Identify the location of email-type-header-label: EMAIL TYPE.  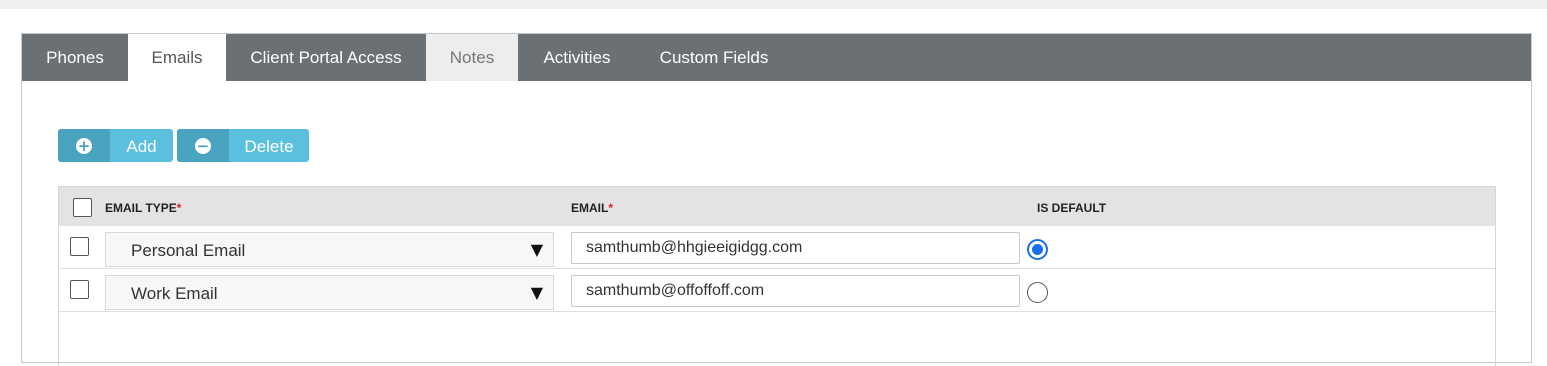
(141, 208).